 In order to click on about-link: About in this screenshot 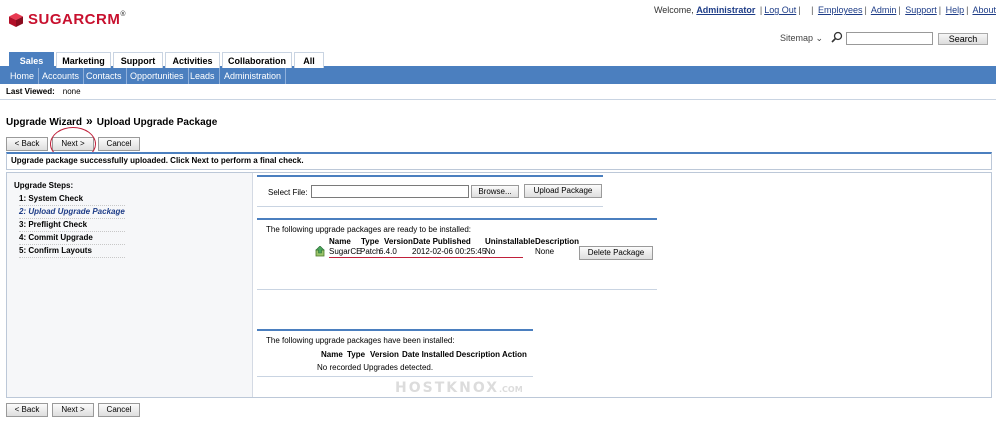, I will do `click(984, 10)`.